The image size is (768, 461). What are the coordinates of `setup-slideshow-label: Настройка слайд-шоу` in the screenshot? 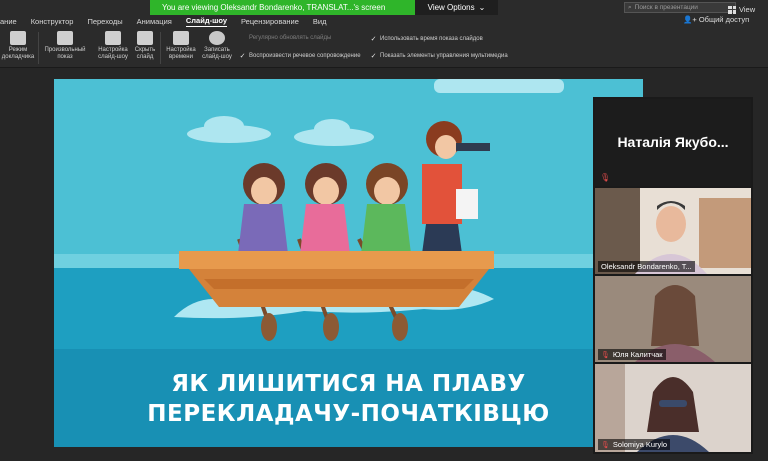 It's located at (113, 53).